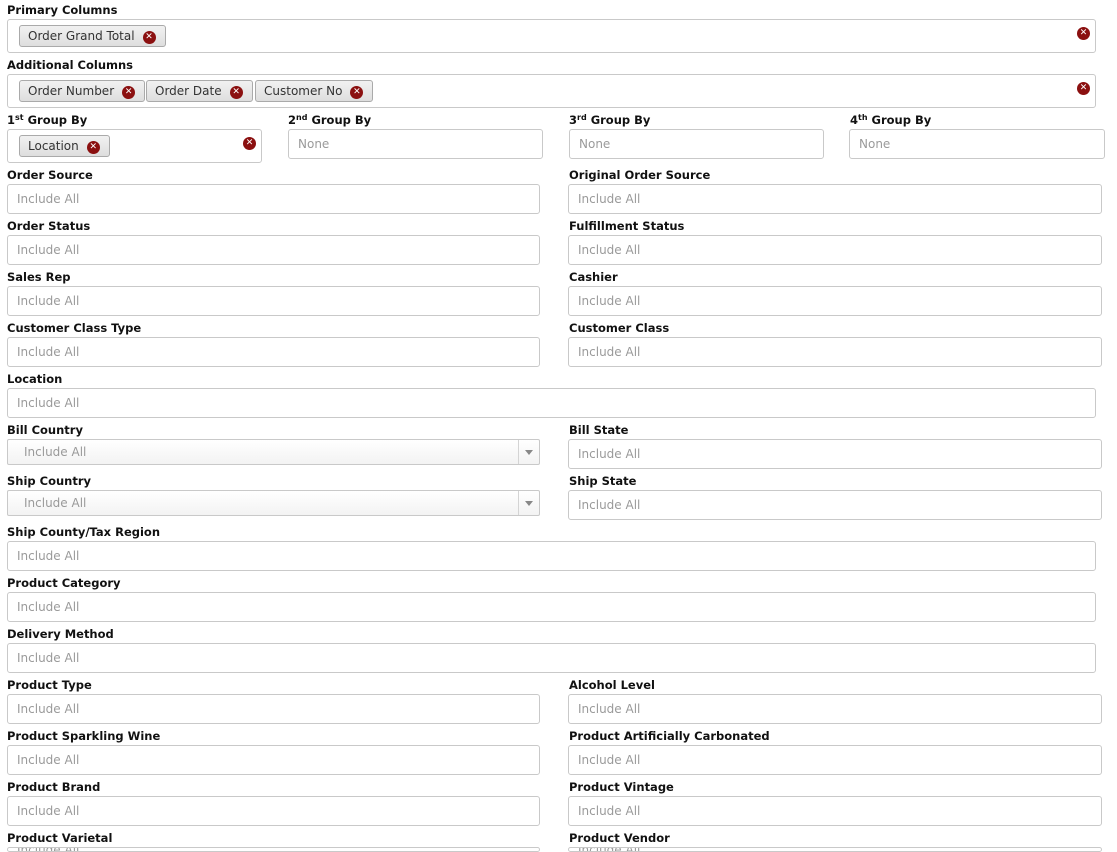  What do you see at coordinates (835, 505) in the screenshot?
I see `ship-state-input` at bounding box center [835, 505].